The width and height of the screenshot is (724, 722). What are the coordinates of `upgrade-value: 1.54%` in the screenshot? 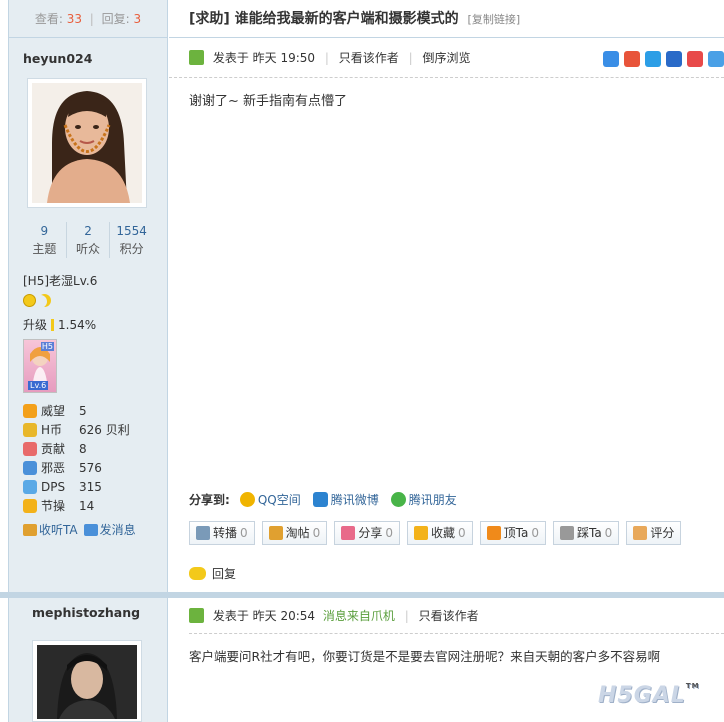 It's located at (77, 325).